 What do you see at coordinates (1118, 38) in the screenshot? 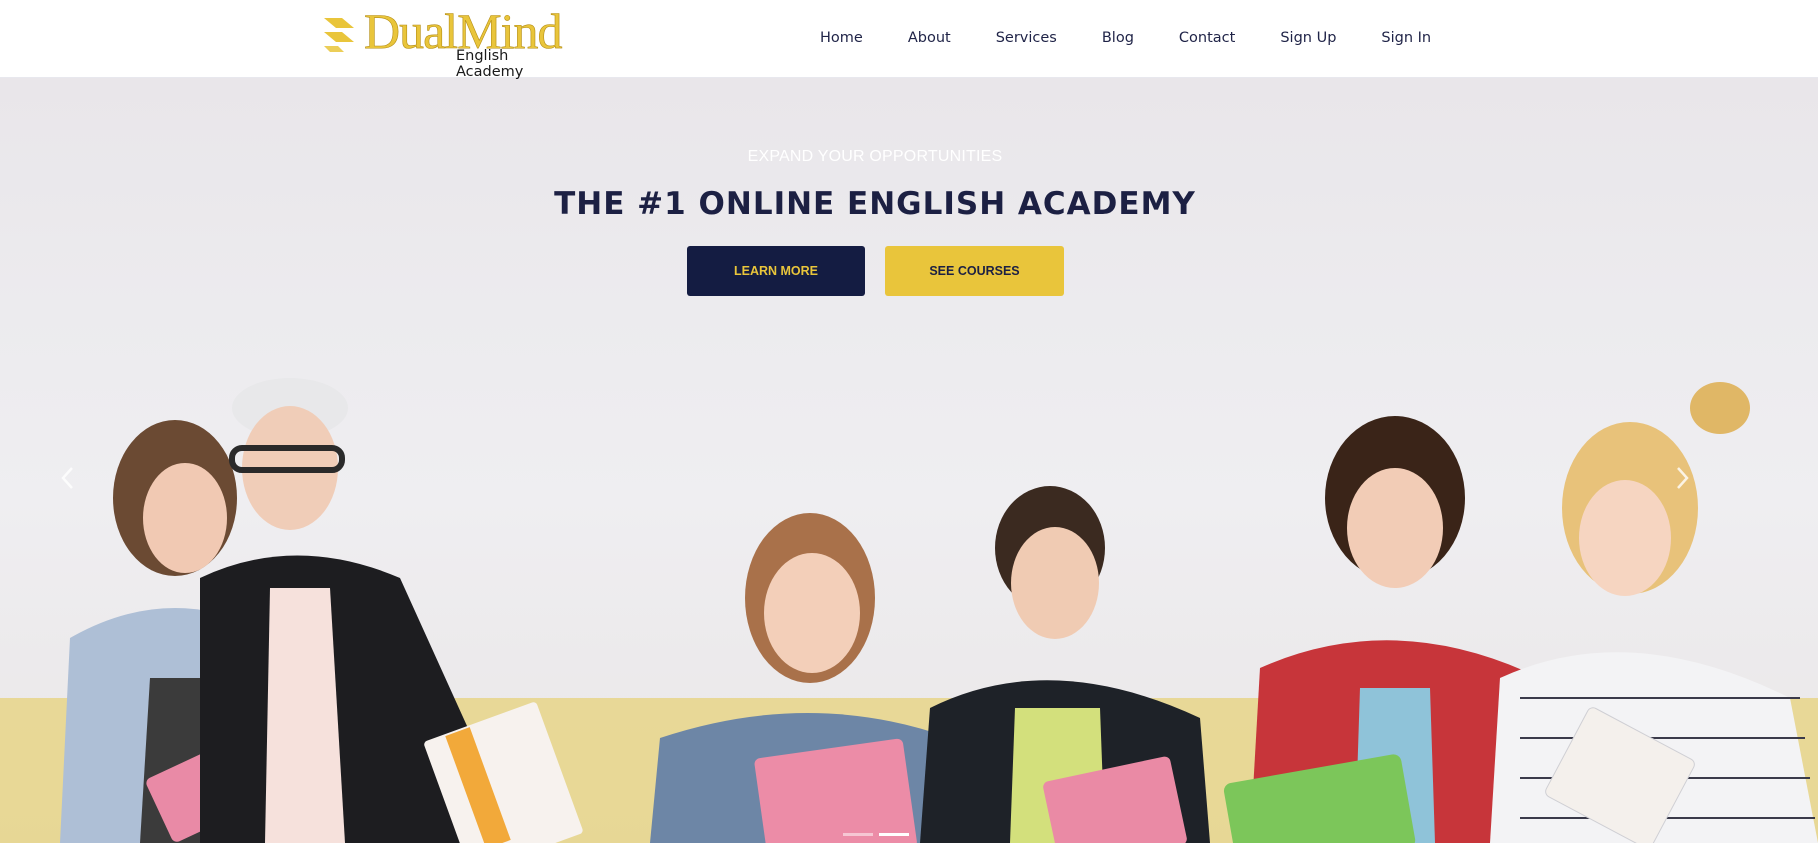
I see `nav-blog: Blog` at bounding box center [1118, 38].